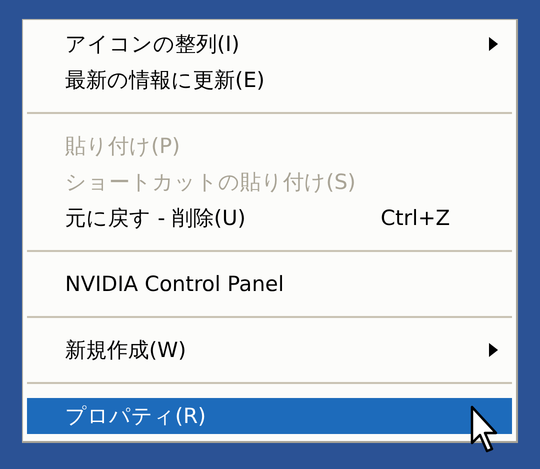 This screenshot has width=540, height=469. I want to click on menu-item: プロパティ(R), so click(269, 416).